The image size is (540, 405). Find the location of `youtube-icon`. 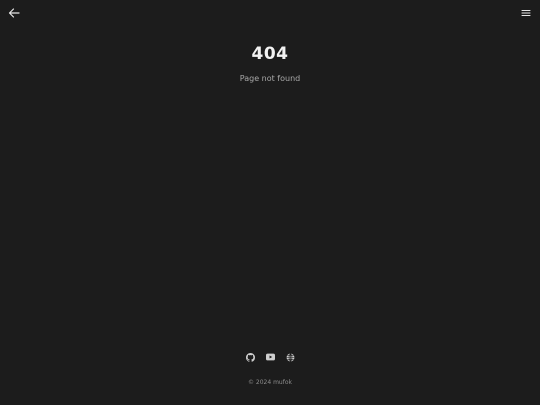

youtube-icon is located at coordinates (270, 357).